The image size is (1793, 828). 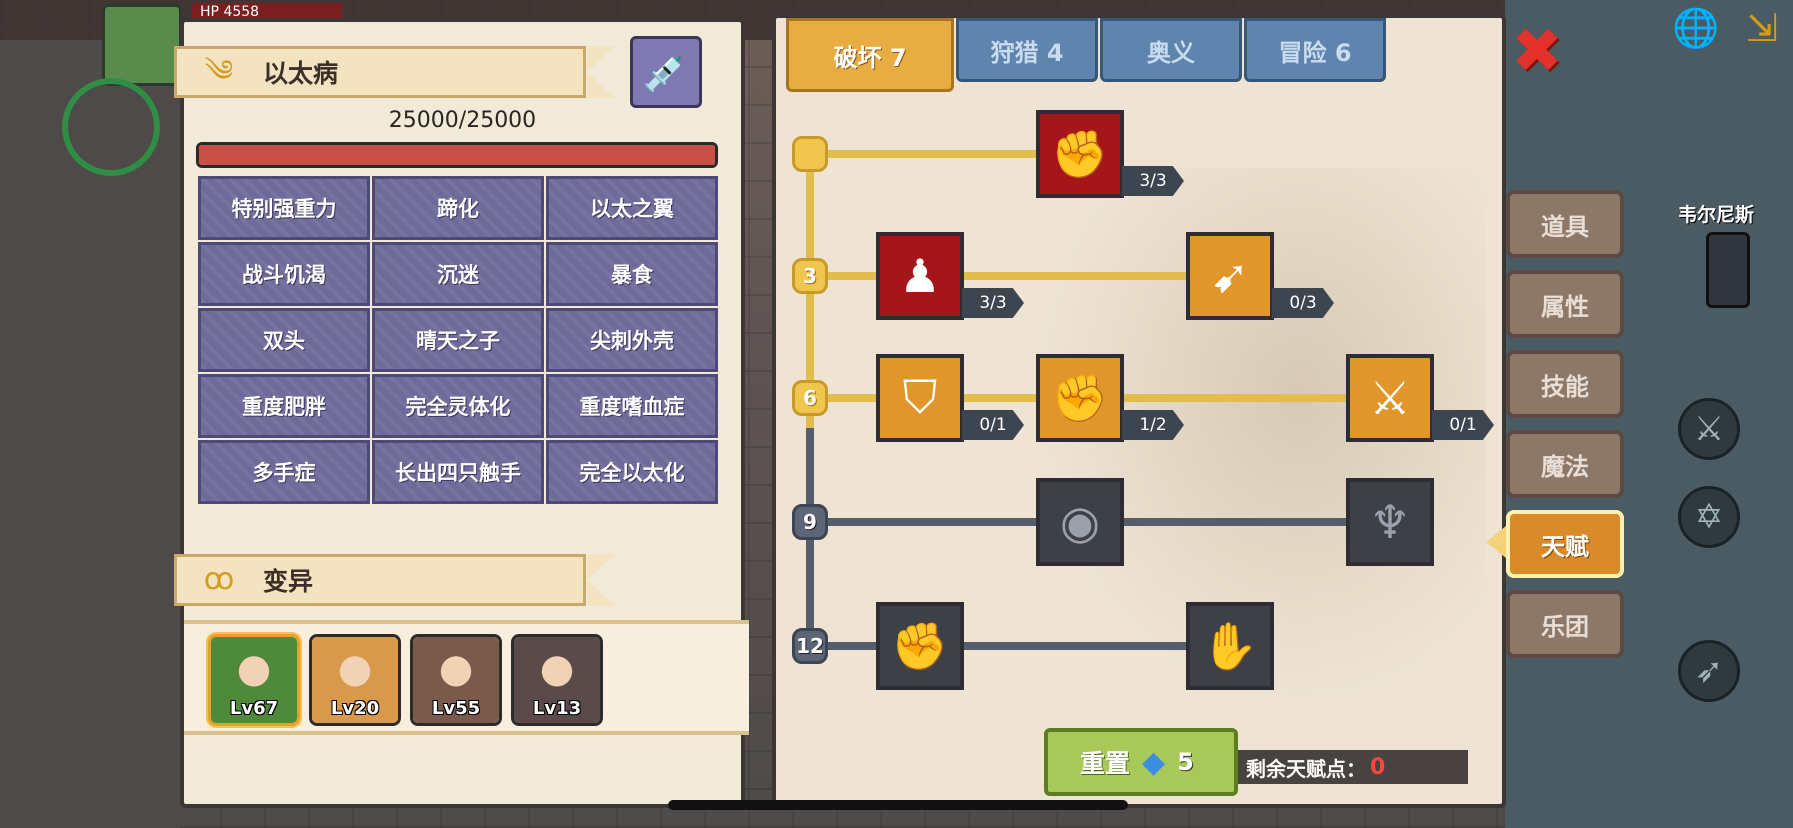 I want to click on menu-5-button: 天赋, so click(x=1565, y=544).